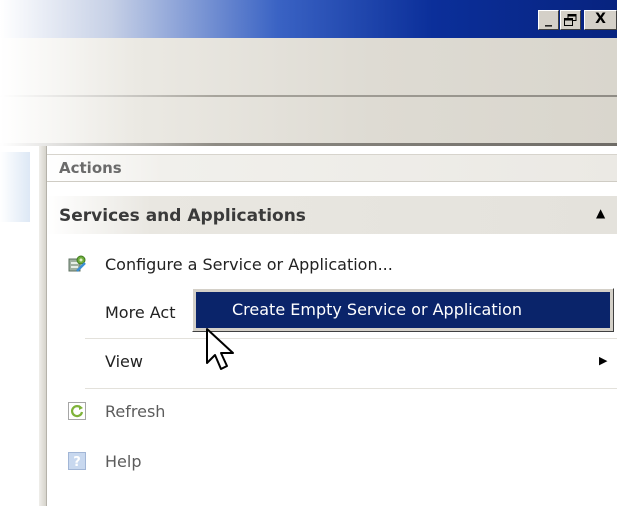 This screenshot has height=506, width=617. I want to click on close-button: X, so click(600, 20).